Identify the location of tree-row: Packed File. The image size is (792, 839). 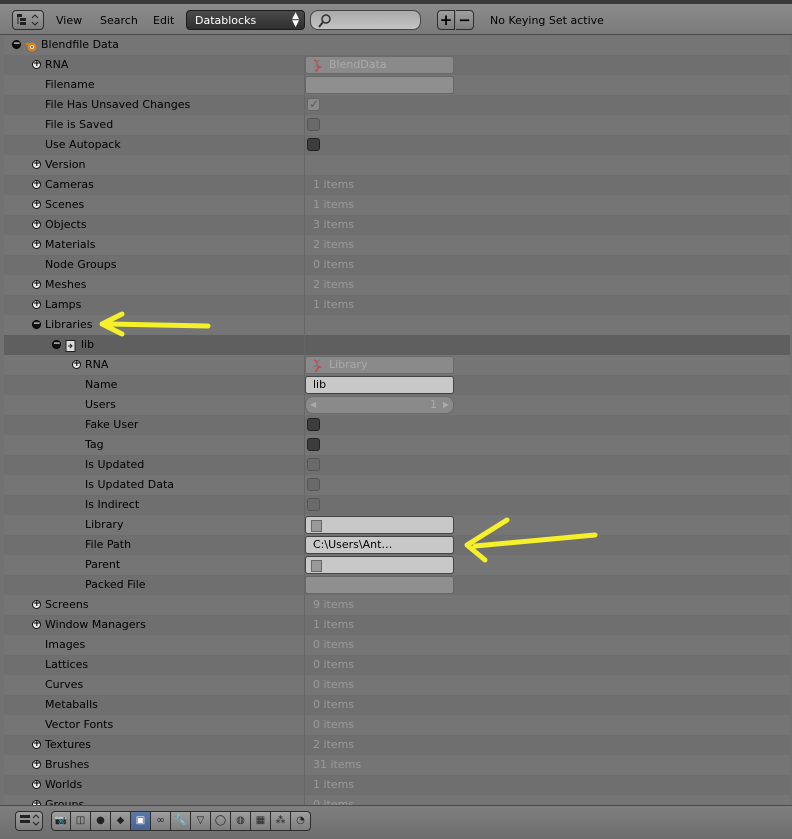
(397, 585).